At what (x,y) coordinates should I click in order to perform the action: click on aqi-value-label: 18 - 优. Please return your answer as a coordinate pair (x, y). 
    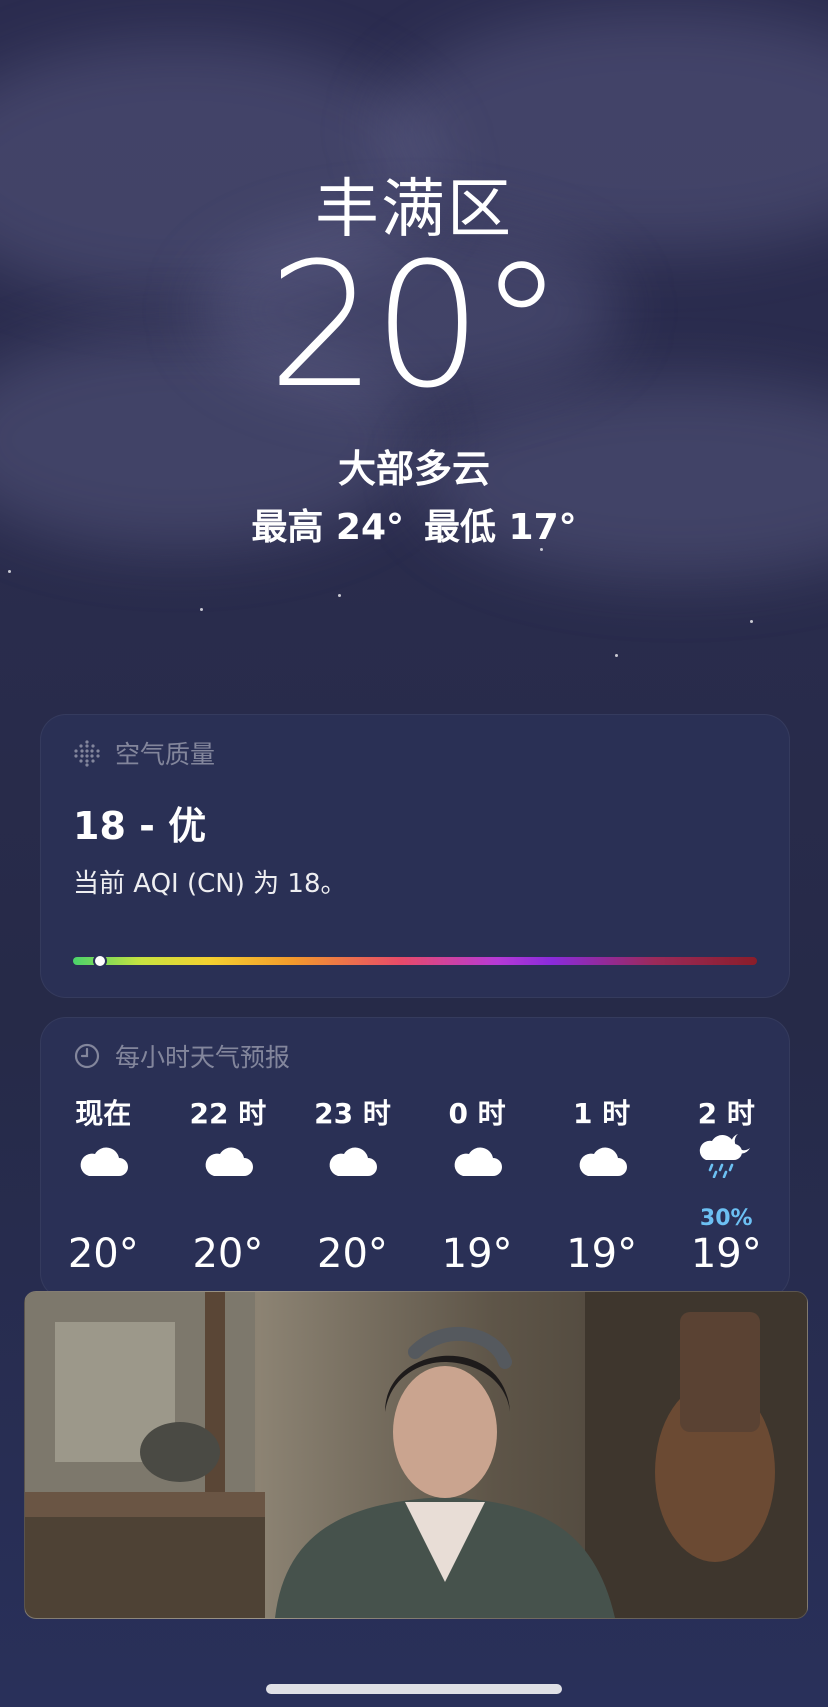
    Looking at the image, I should click on (140, 826).